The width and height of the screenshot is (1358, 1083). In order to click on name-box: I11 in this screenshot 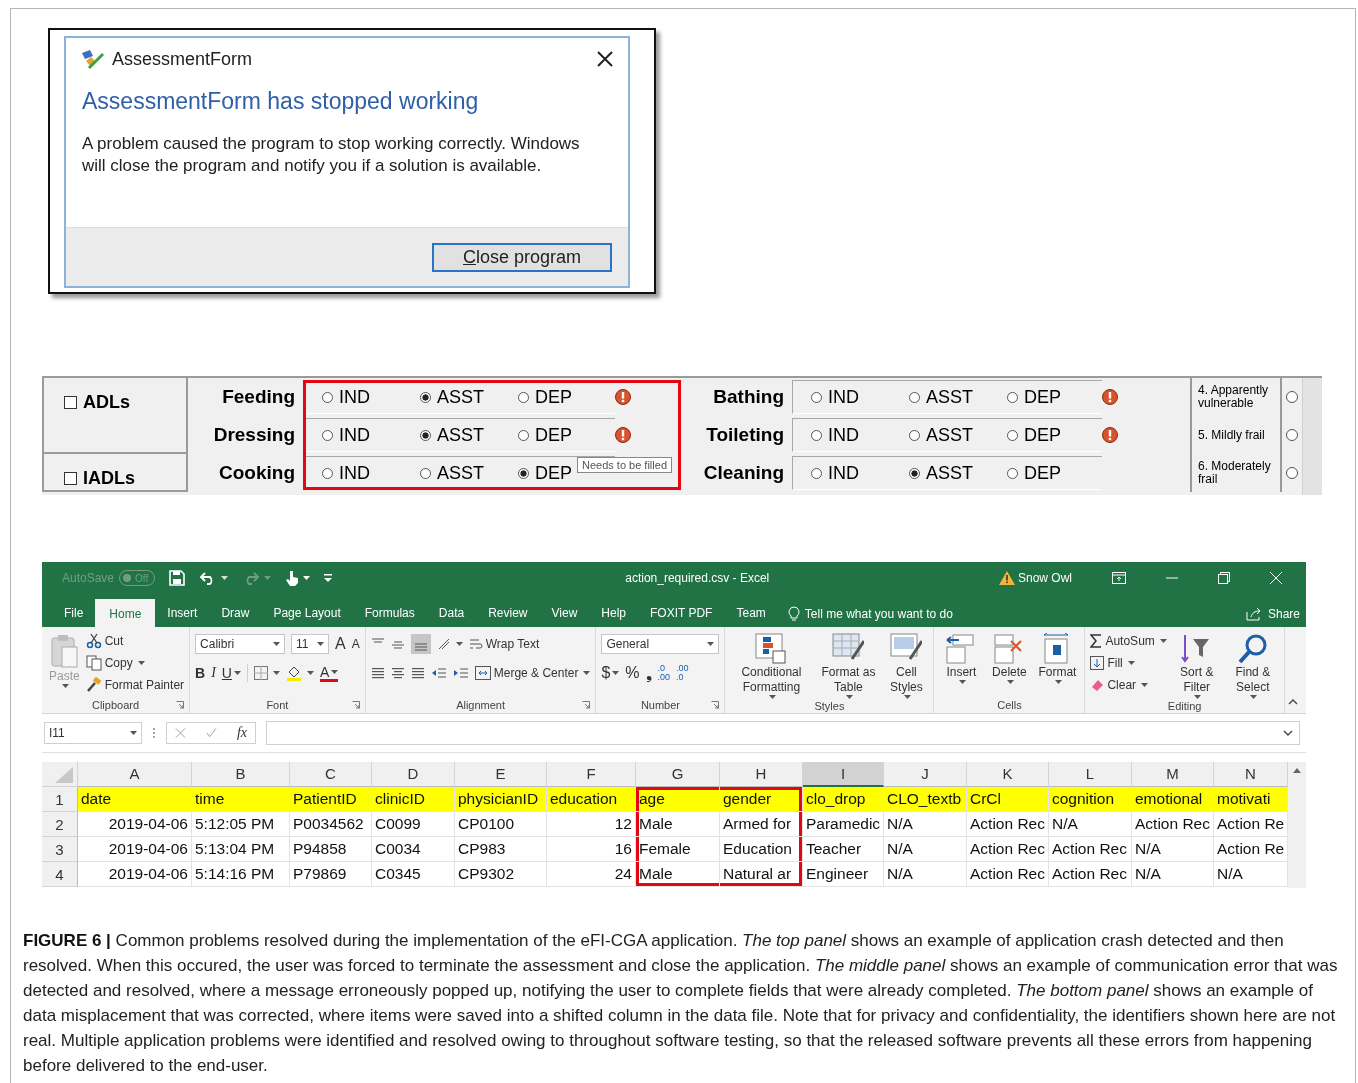, I will do `click(93, 733)`.